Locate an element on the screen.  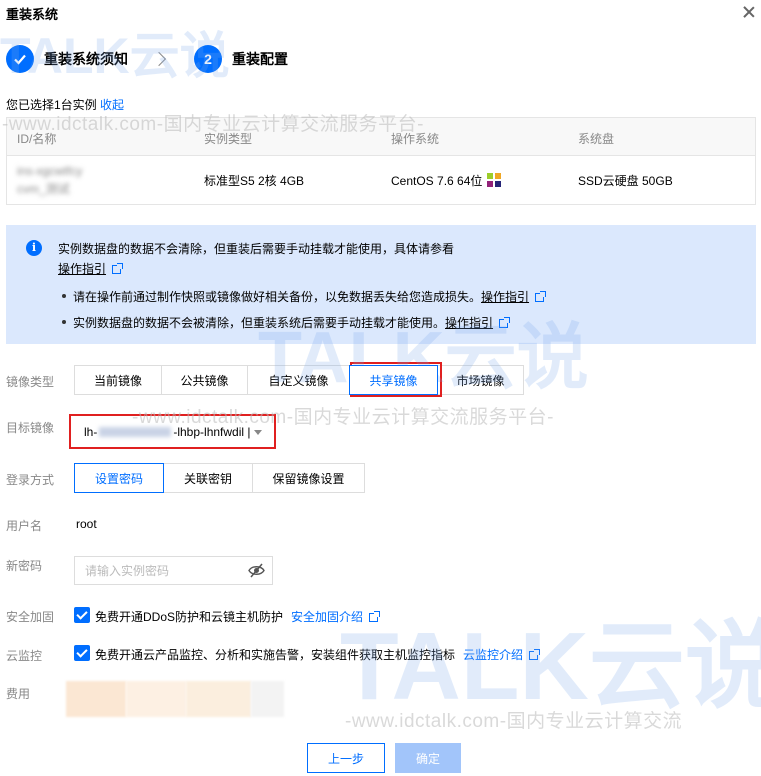
security-label: 安全加固 is located at coordinates (30, 617).